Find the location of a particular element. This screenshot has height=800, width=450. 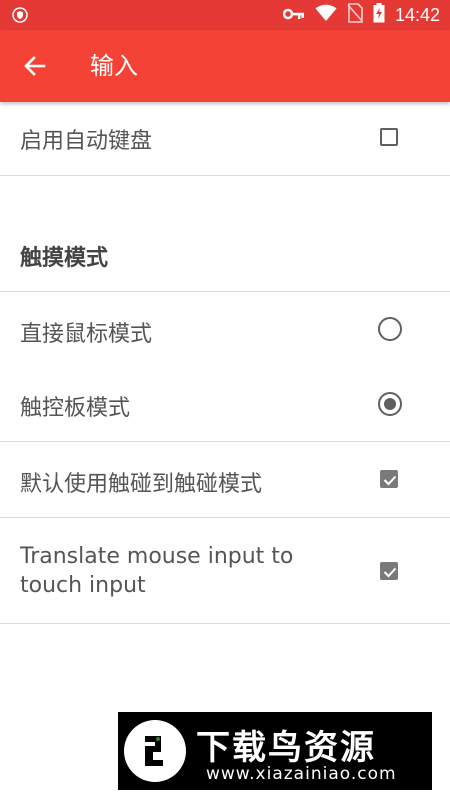

battery-charging-icon is located at coordinates (379, 15).